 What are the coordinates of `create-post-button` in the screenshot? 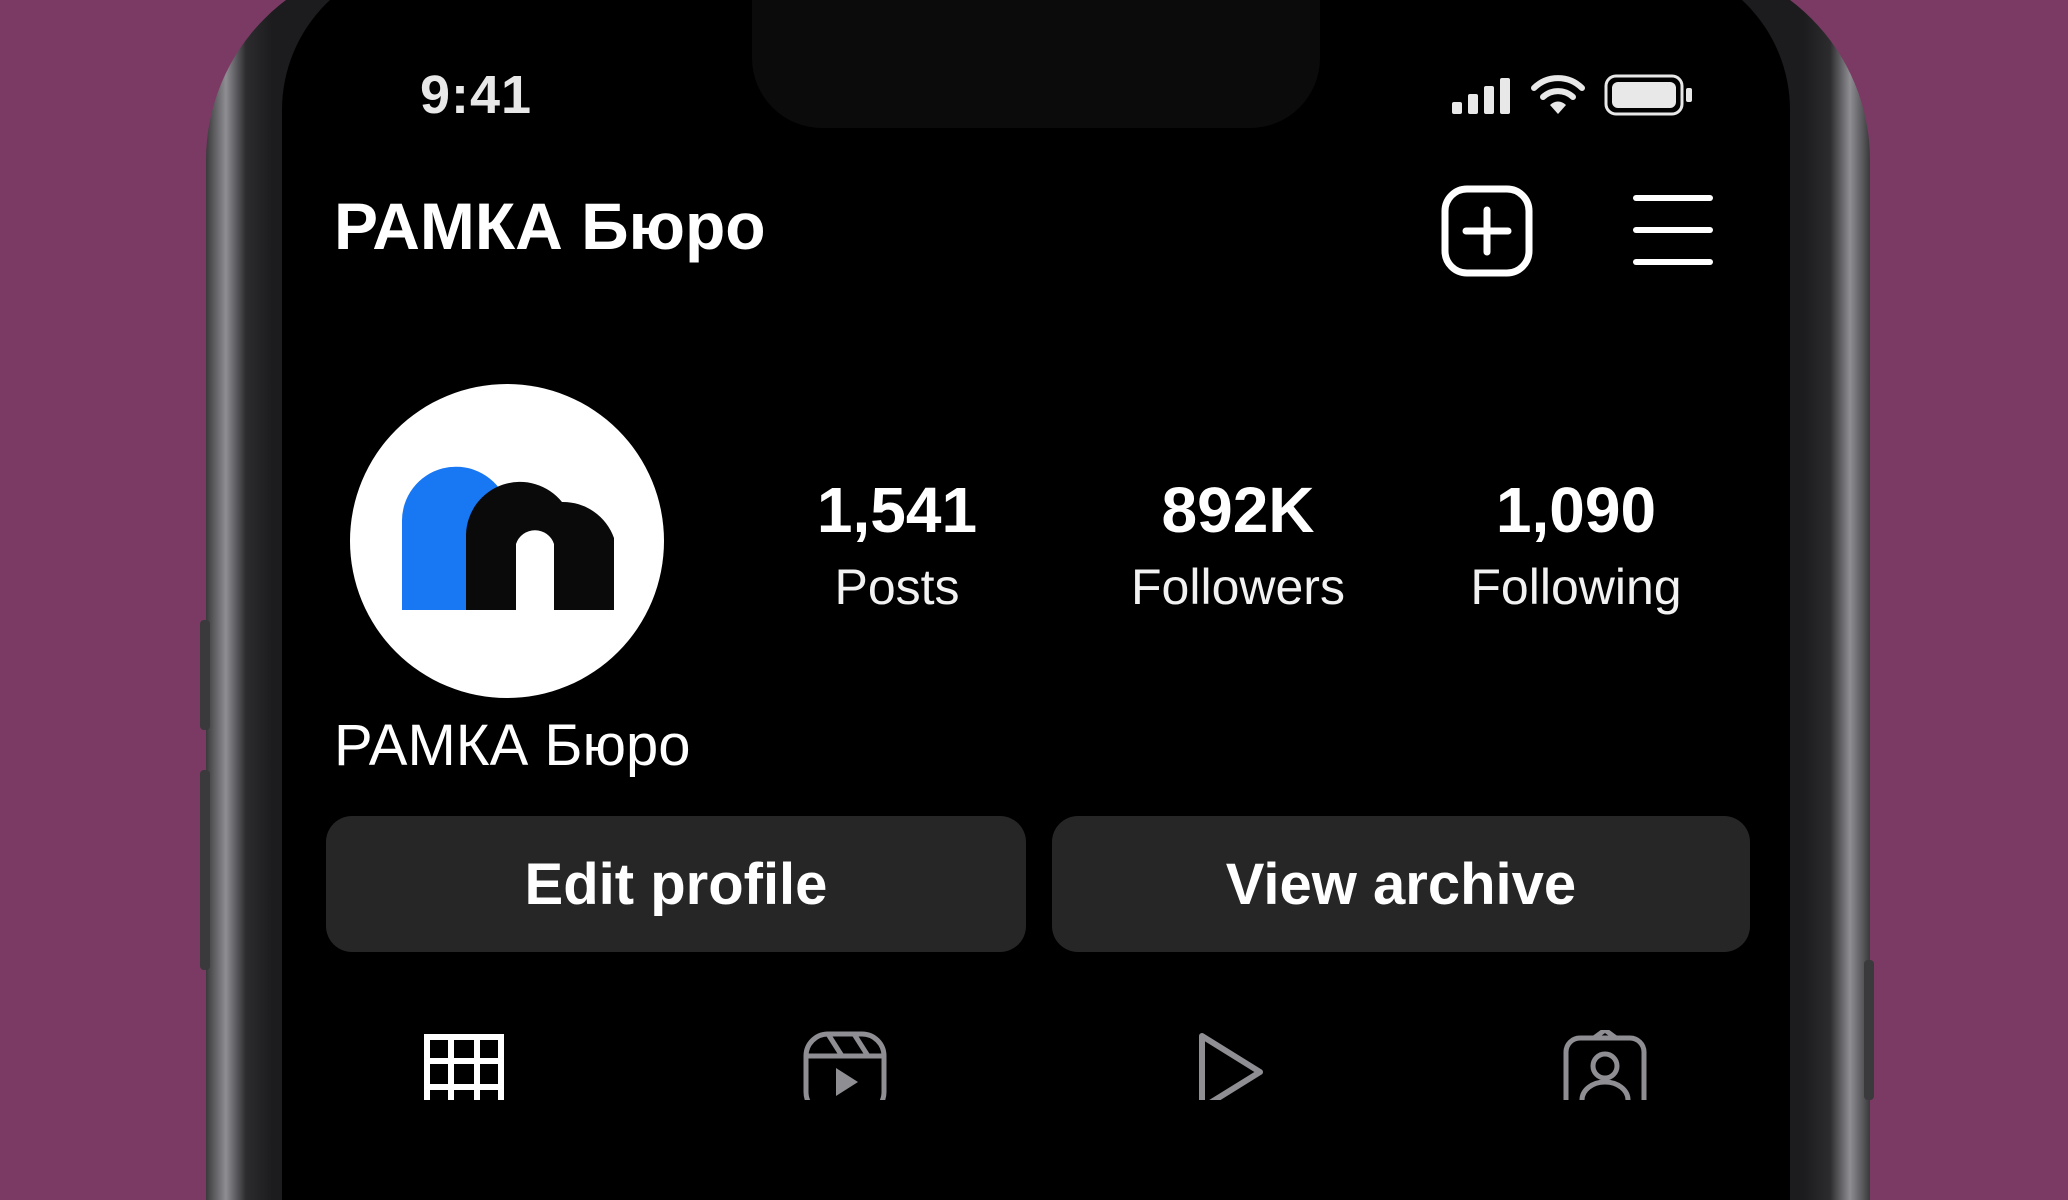 It's located at (1487, 231).